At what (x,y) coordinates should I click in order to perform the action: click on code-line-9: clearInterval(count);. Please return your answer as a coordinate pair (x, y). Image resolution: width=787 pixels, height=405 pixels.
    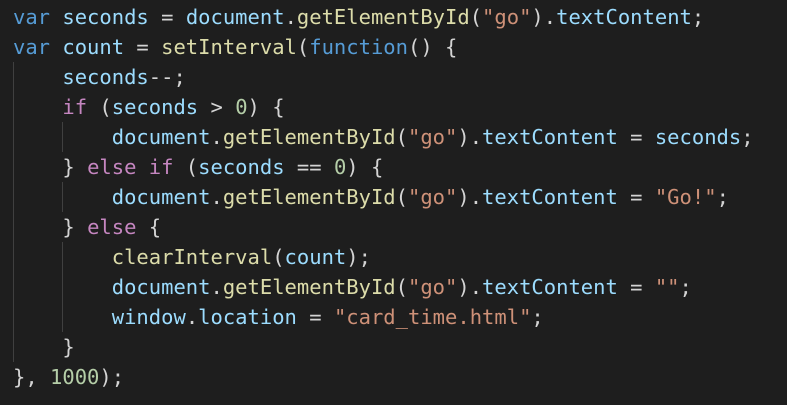
    Looking at the image, I should click on (192, 257).